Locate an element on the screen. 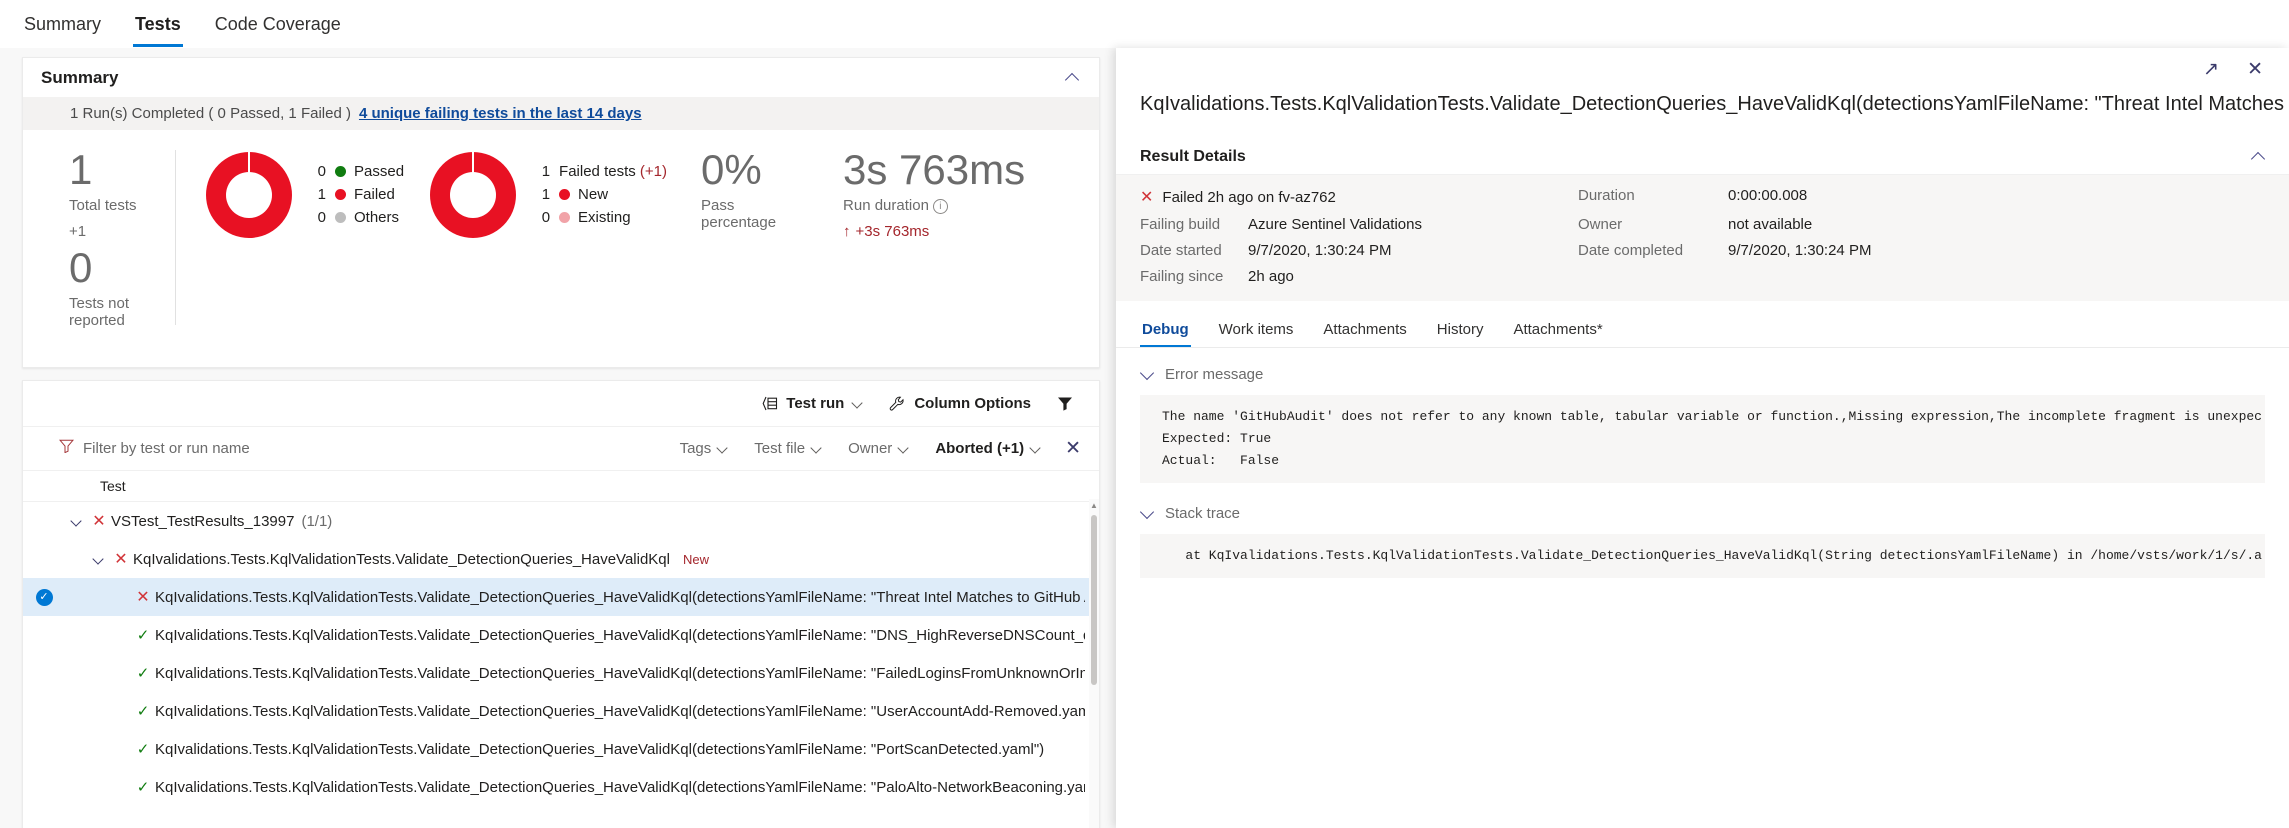 The width and height of the screenshot is (2289, 828). failing-build-value: Azure Sentinel Validations is located at coordinates (1335, 224).